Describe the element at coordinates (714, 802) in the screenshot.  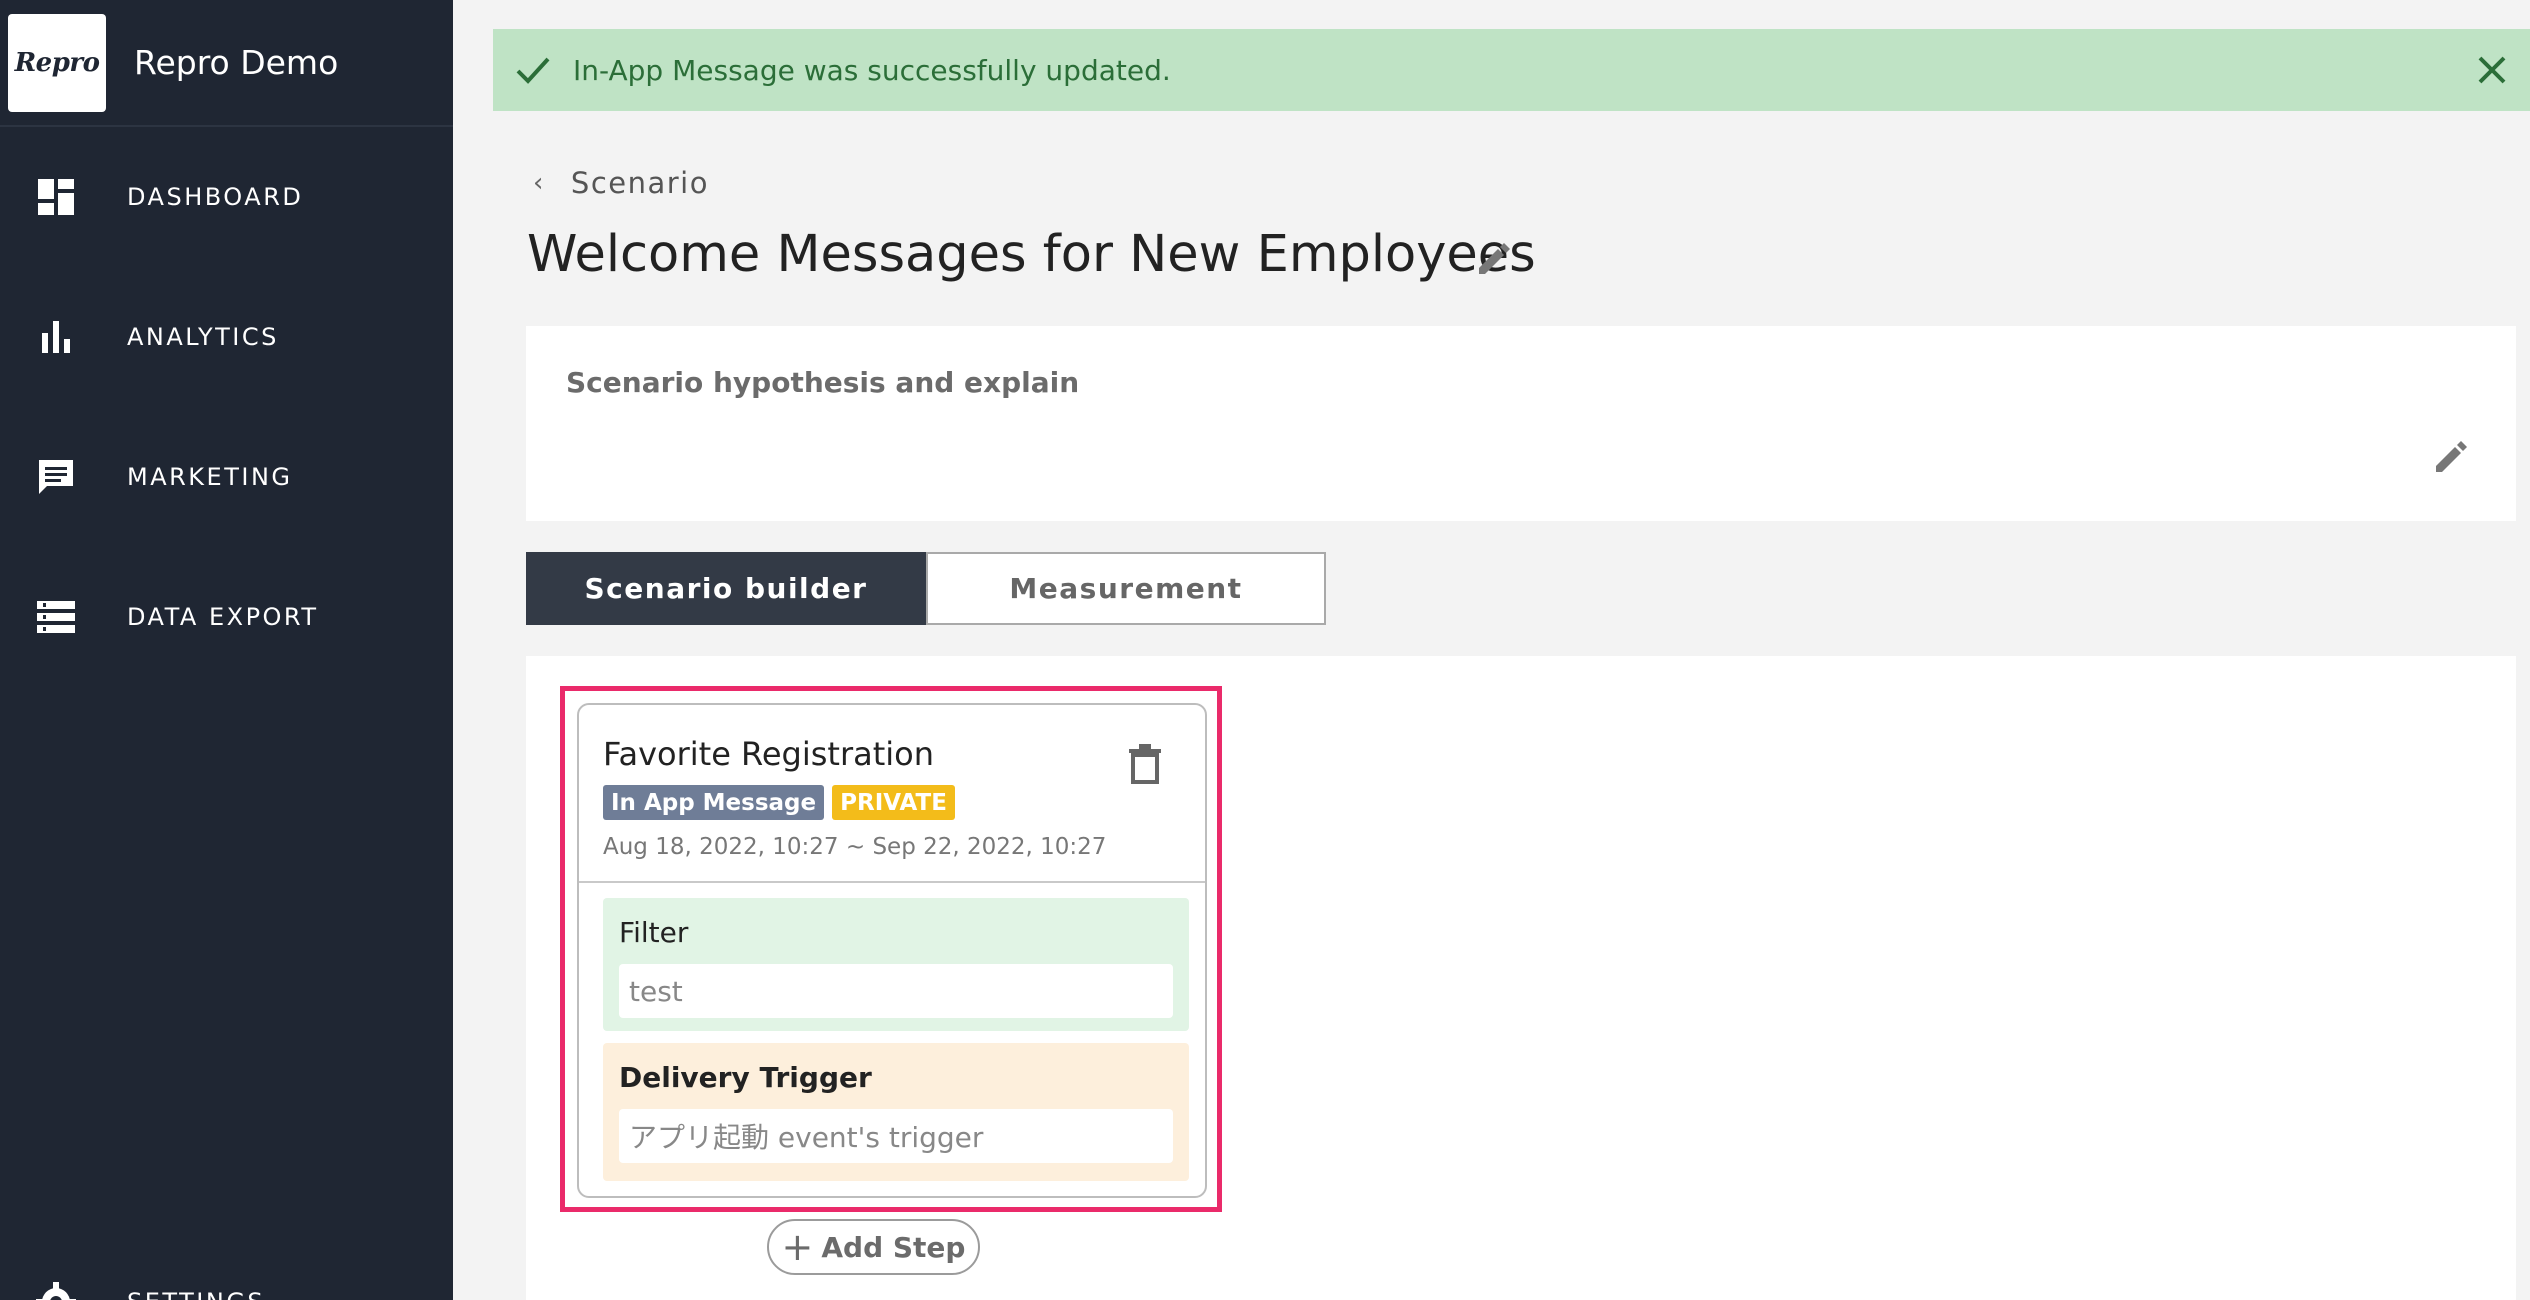
I see `type-badge: In App Message` at that location.